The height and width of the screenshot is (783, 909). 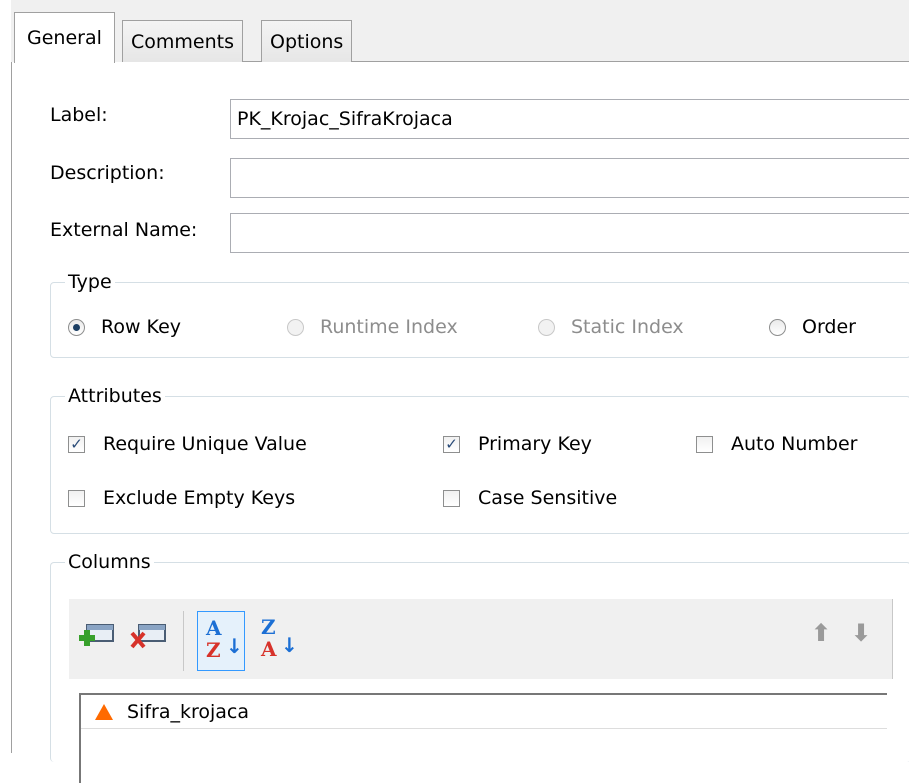 I want to click on add-column-icon, so click(x=96, y=635).